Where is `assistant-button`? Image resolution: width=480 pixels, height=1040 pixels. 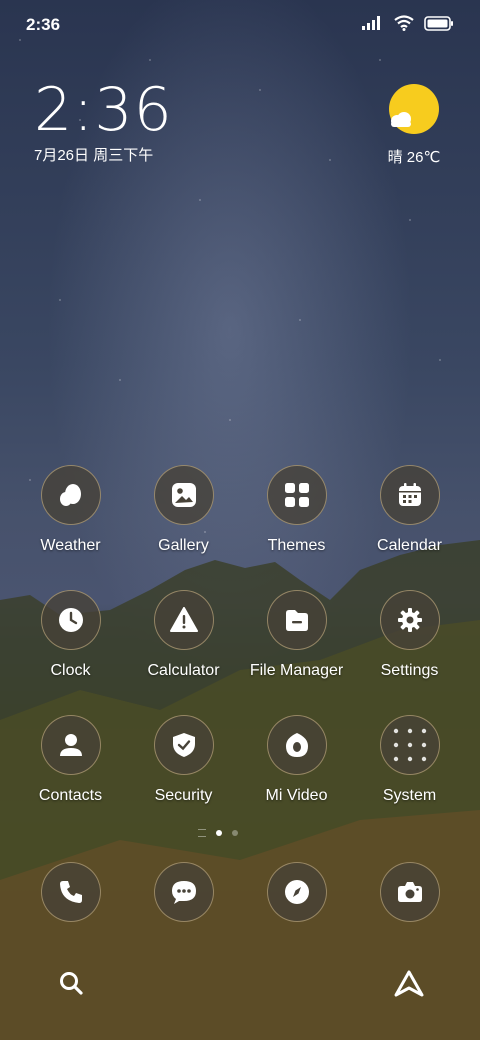
assistant-button is located at coordinates (409, 984).